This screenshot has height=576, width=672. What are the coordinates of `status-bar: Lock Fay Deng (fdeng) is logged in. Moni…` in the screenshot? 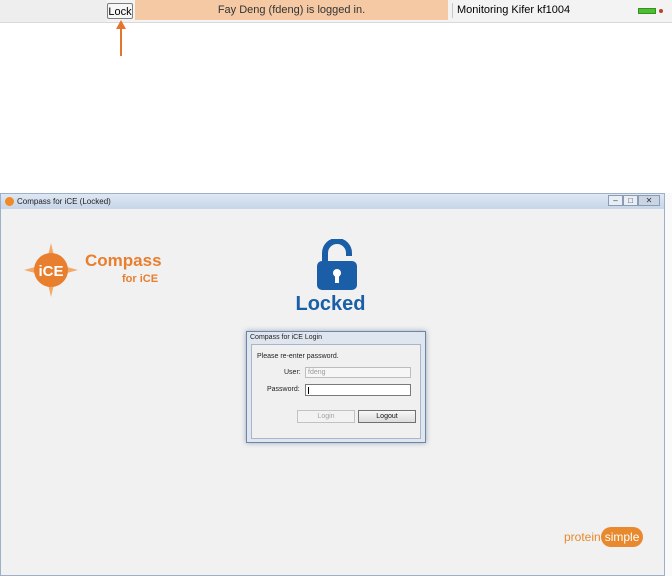 It's located at (336, 11).